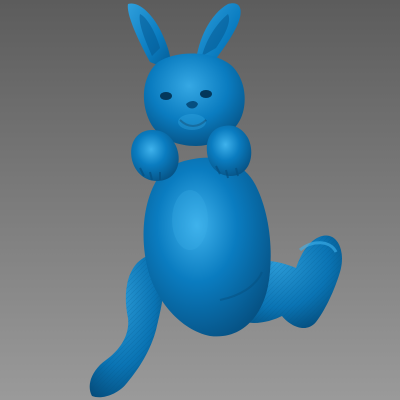  Describe the element at coordinates (206, 94) in the screenshot. I see `right-eye` at that location.